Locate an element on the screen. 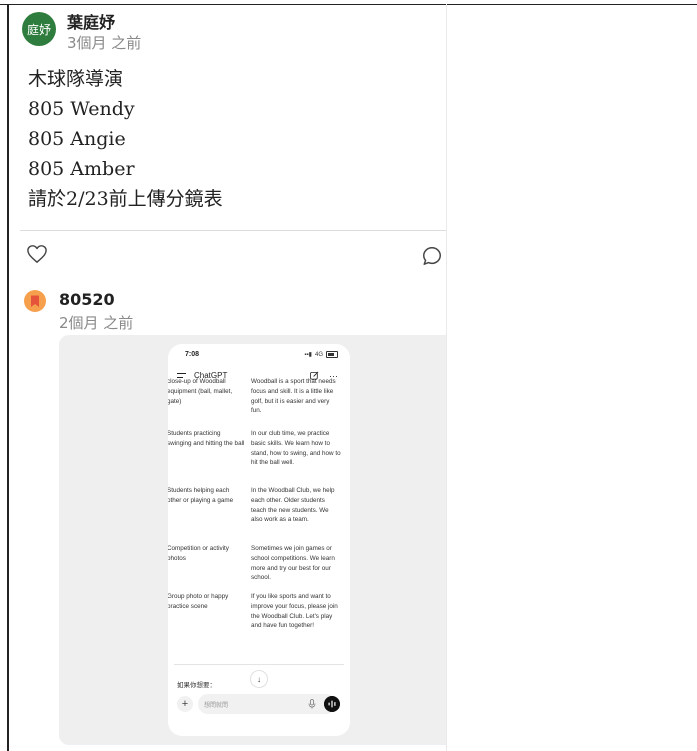 The height and width of the screenshot is (751, 697). frame-left-border is located at coordinates (8, 377).